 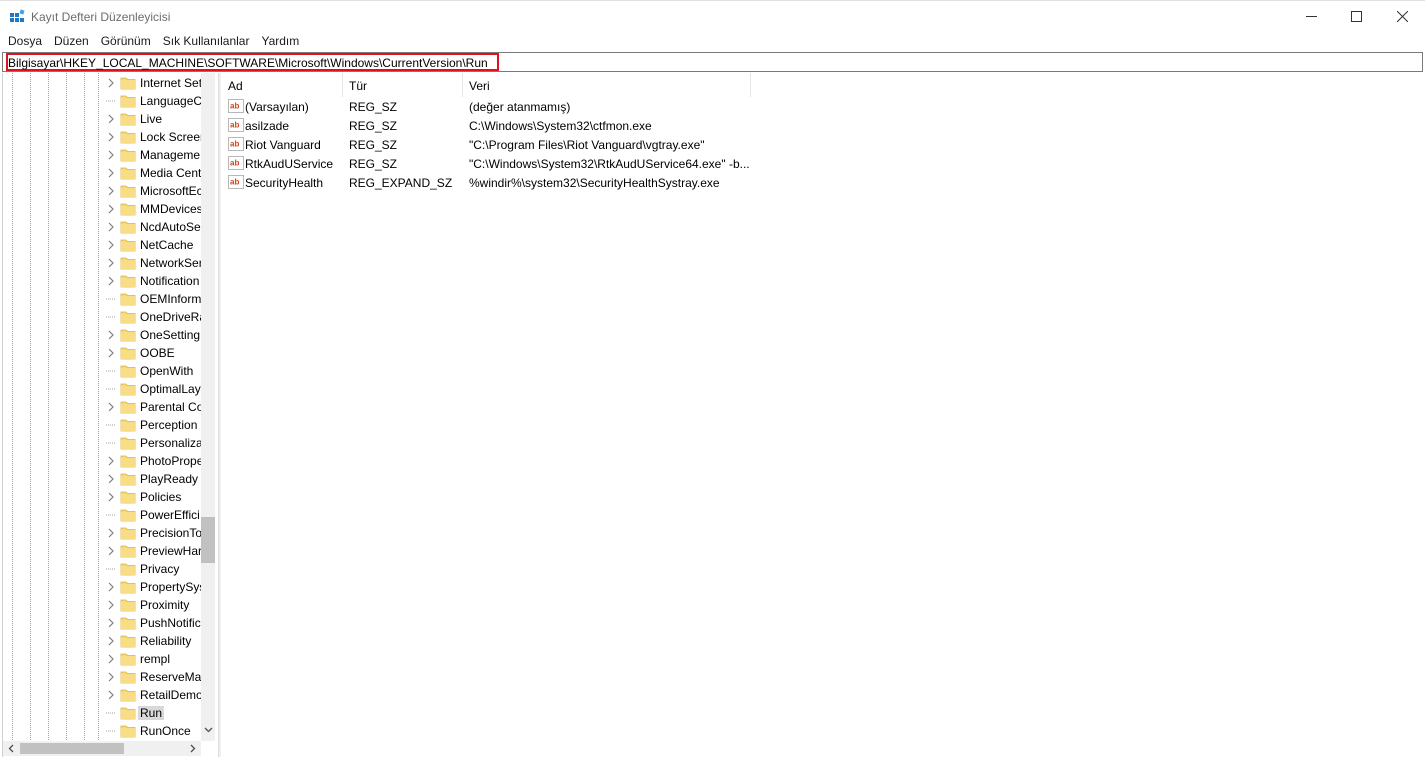 I want to click on tree-item: LanguageC, so click(x=103, y=101).